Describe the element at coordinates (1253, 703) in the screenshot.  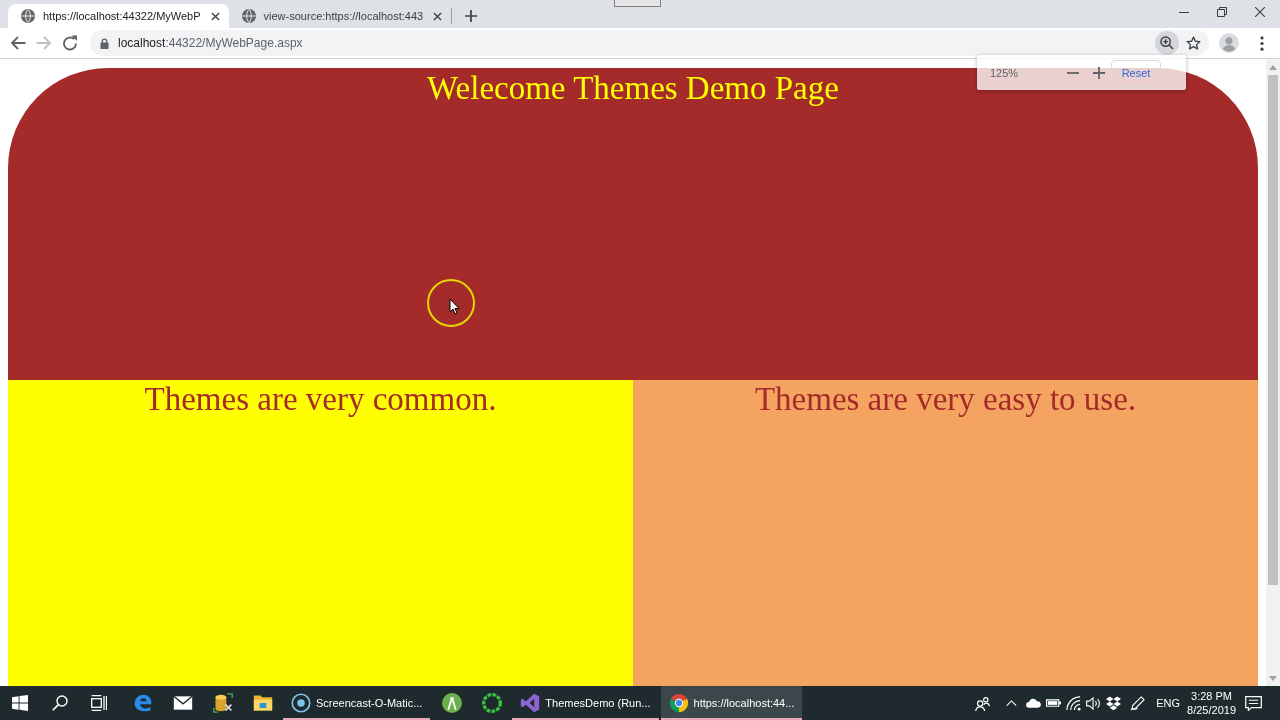
I see `notification-icon` at that location.